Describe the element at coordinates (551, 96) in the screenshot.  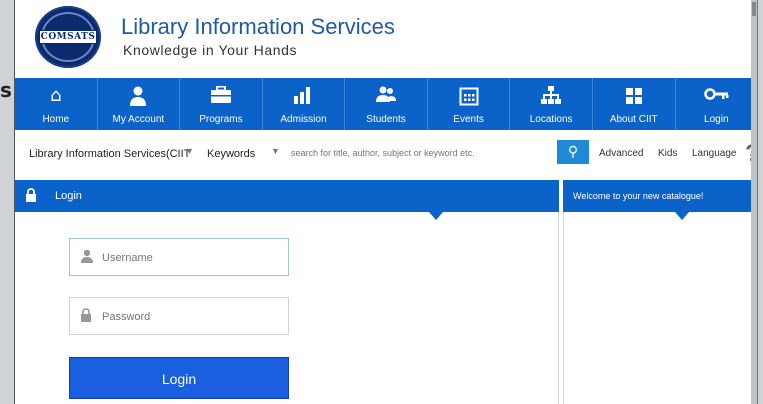
I see `sitemap-icon` at that location.